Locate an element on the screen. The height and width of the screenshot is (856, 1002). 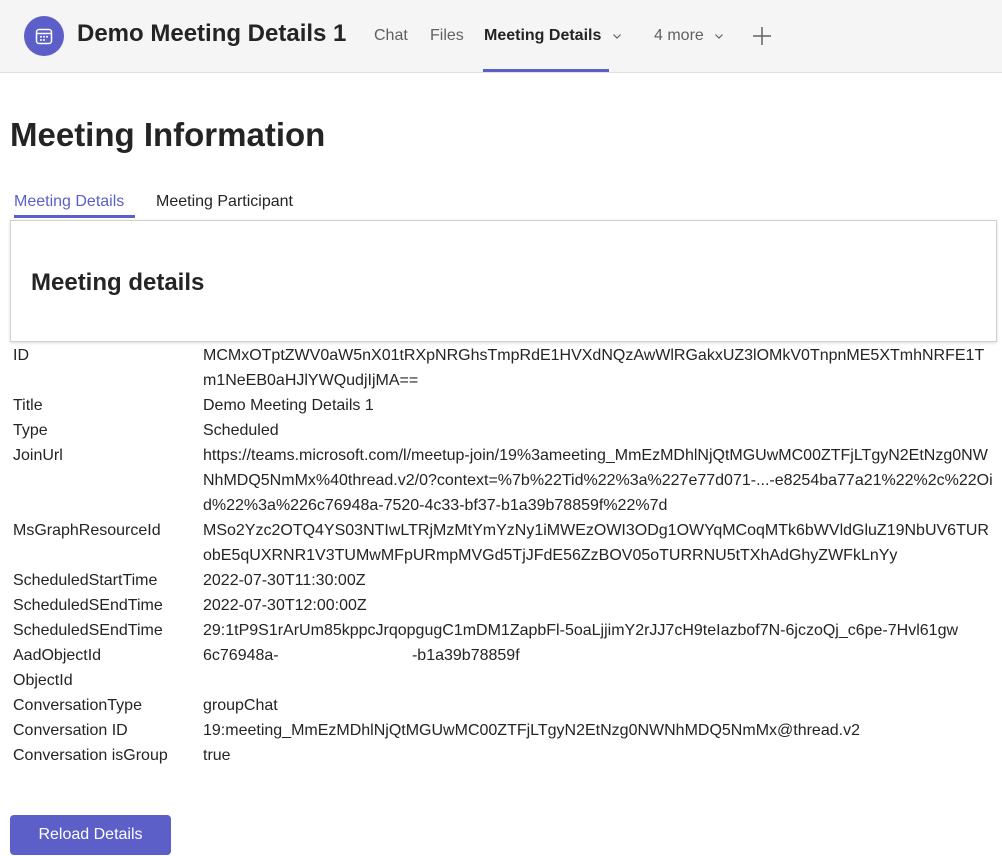
detail-value: groupChat is located at coordinates (240, 705).